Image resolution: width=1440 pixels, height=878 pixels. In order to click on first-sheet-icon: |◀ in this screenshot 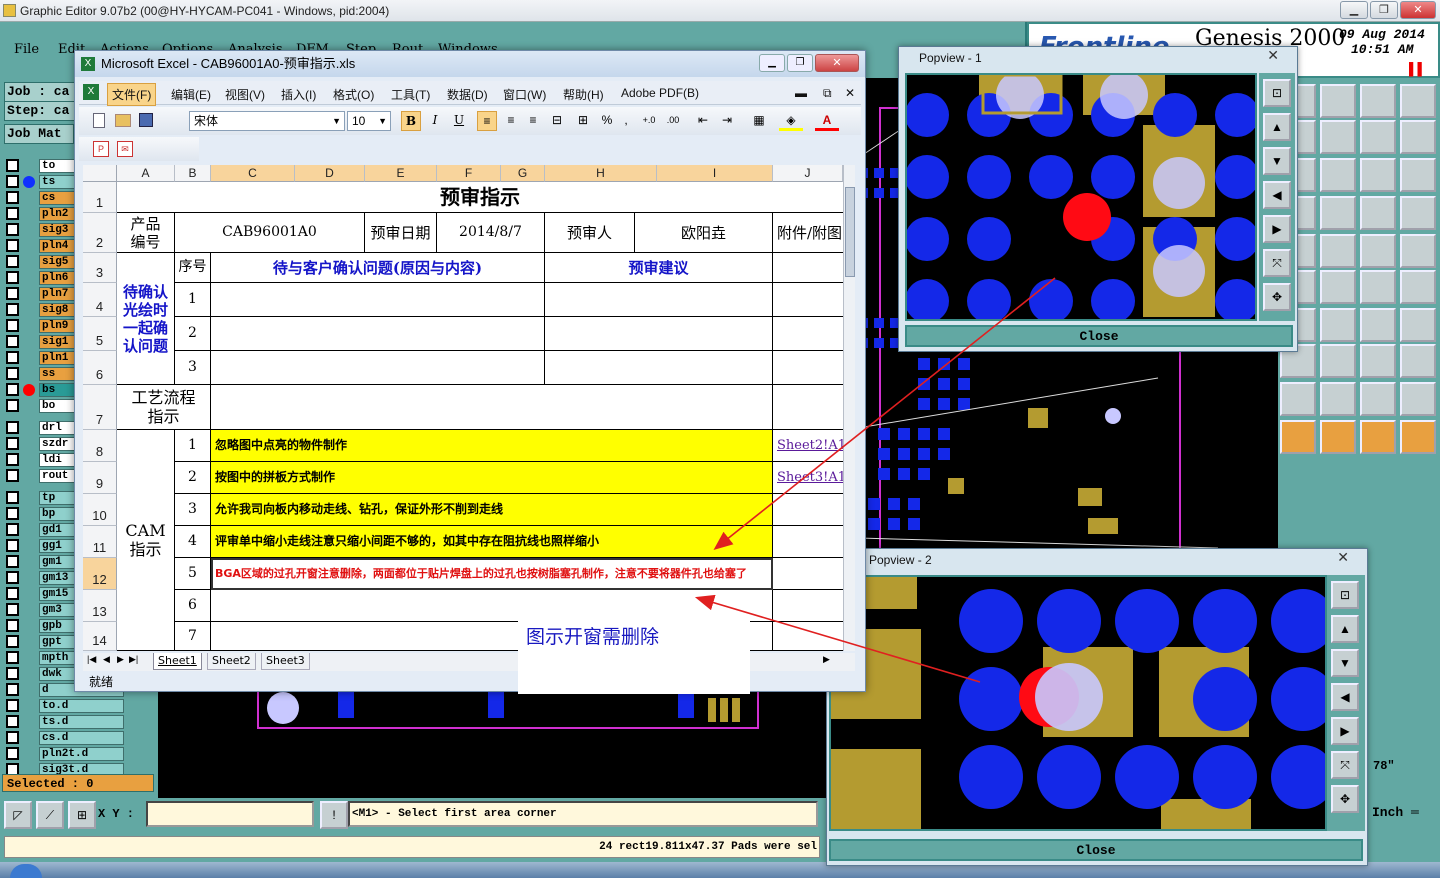, I will do `click(91, 659)`.